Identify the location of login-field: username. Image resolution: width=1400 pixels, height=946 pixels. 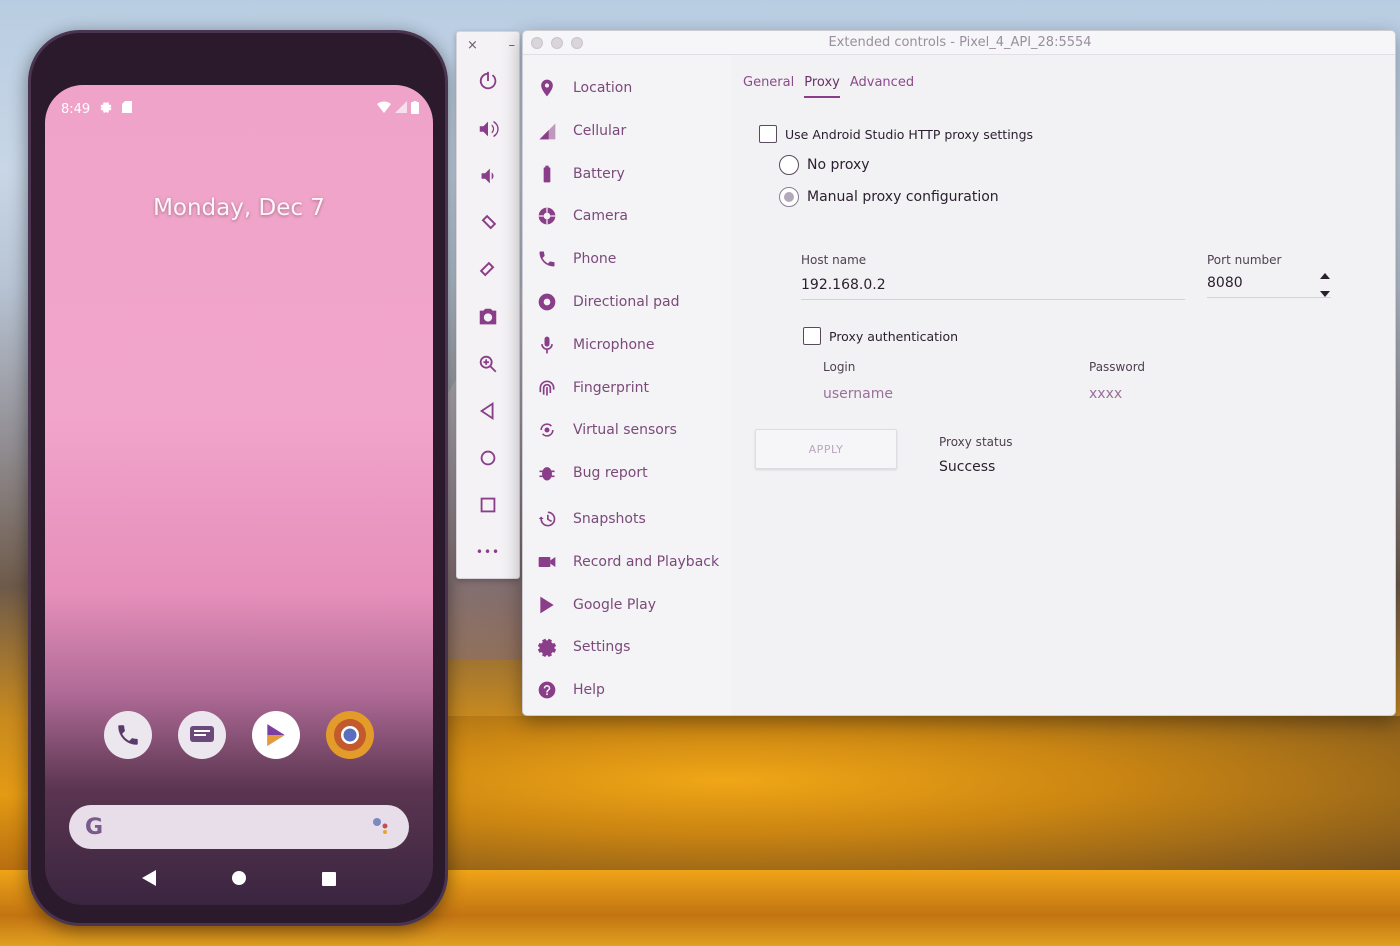
(933, 397).